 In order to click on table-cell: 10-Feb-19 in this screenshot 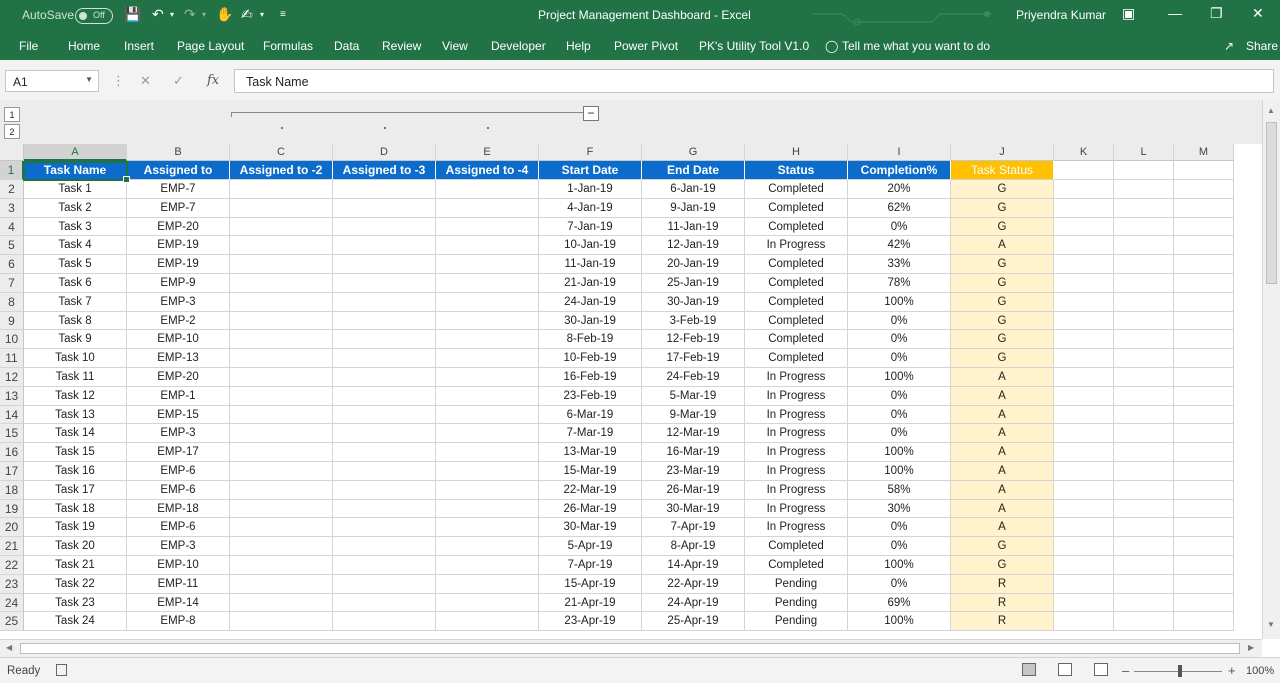, I will do `click(590, 358)`.